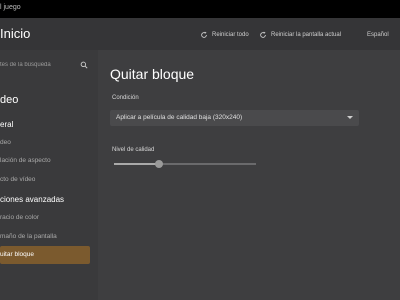 The height and width of the screenshot is (300, 400). What do you see at coordinates (32, 199) in the screenshot?
I see `sidebar-group-advanced: ciones avanzadas` at bounding box center [32, 199].